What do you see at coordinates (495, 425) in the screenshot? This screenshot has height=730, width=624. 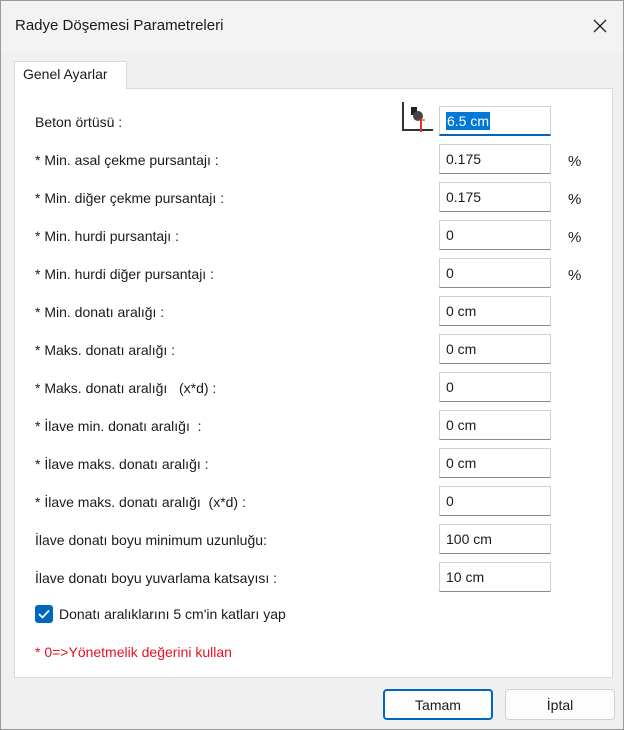 I see `ilave-min-donati-araligi-input: 0 cm` at bounding box center [495, 425].